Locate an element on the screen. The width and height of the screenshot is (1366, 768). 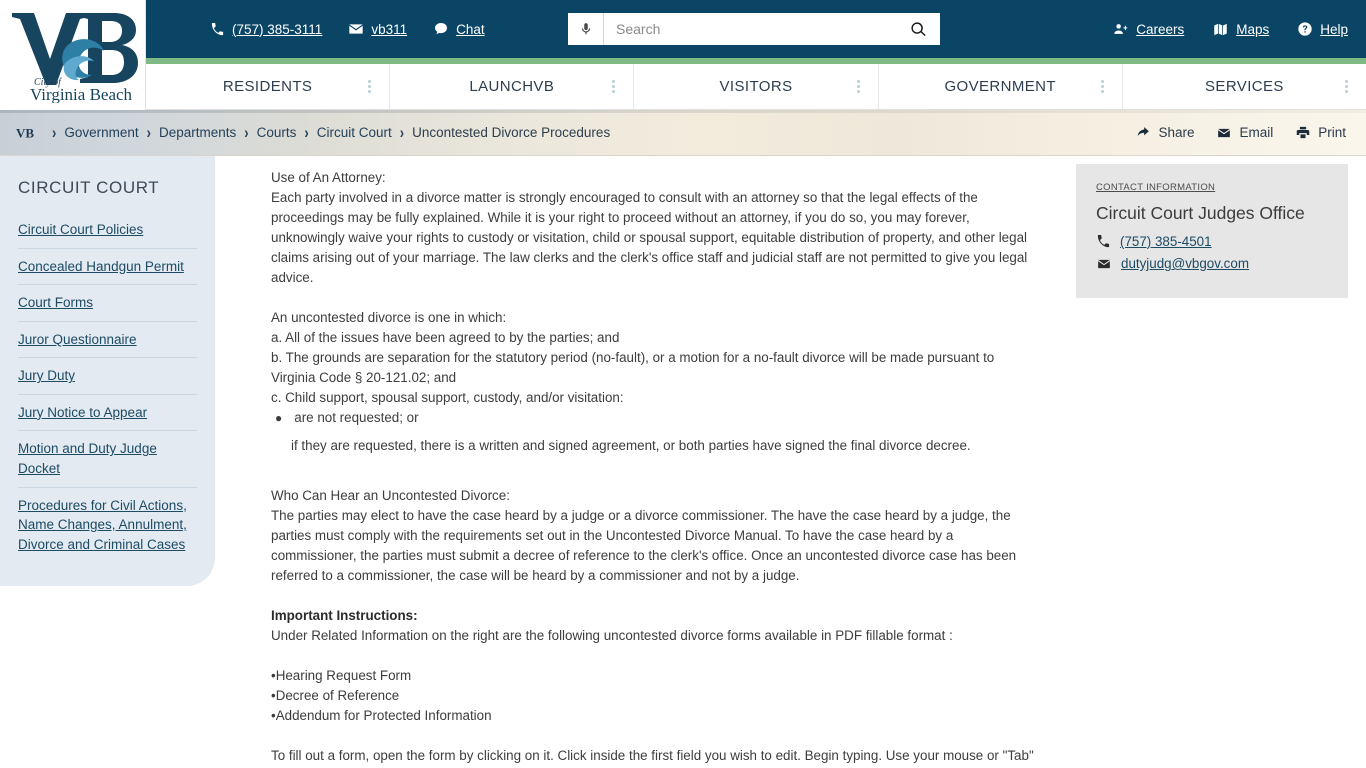
sidebar-item-motion-and-duty-judge-docket: Motion and Duty Judge Docket is located at coordinates (107, 459).